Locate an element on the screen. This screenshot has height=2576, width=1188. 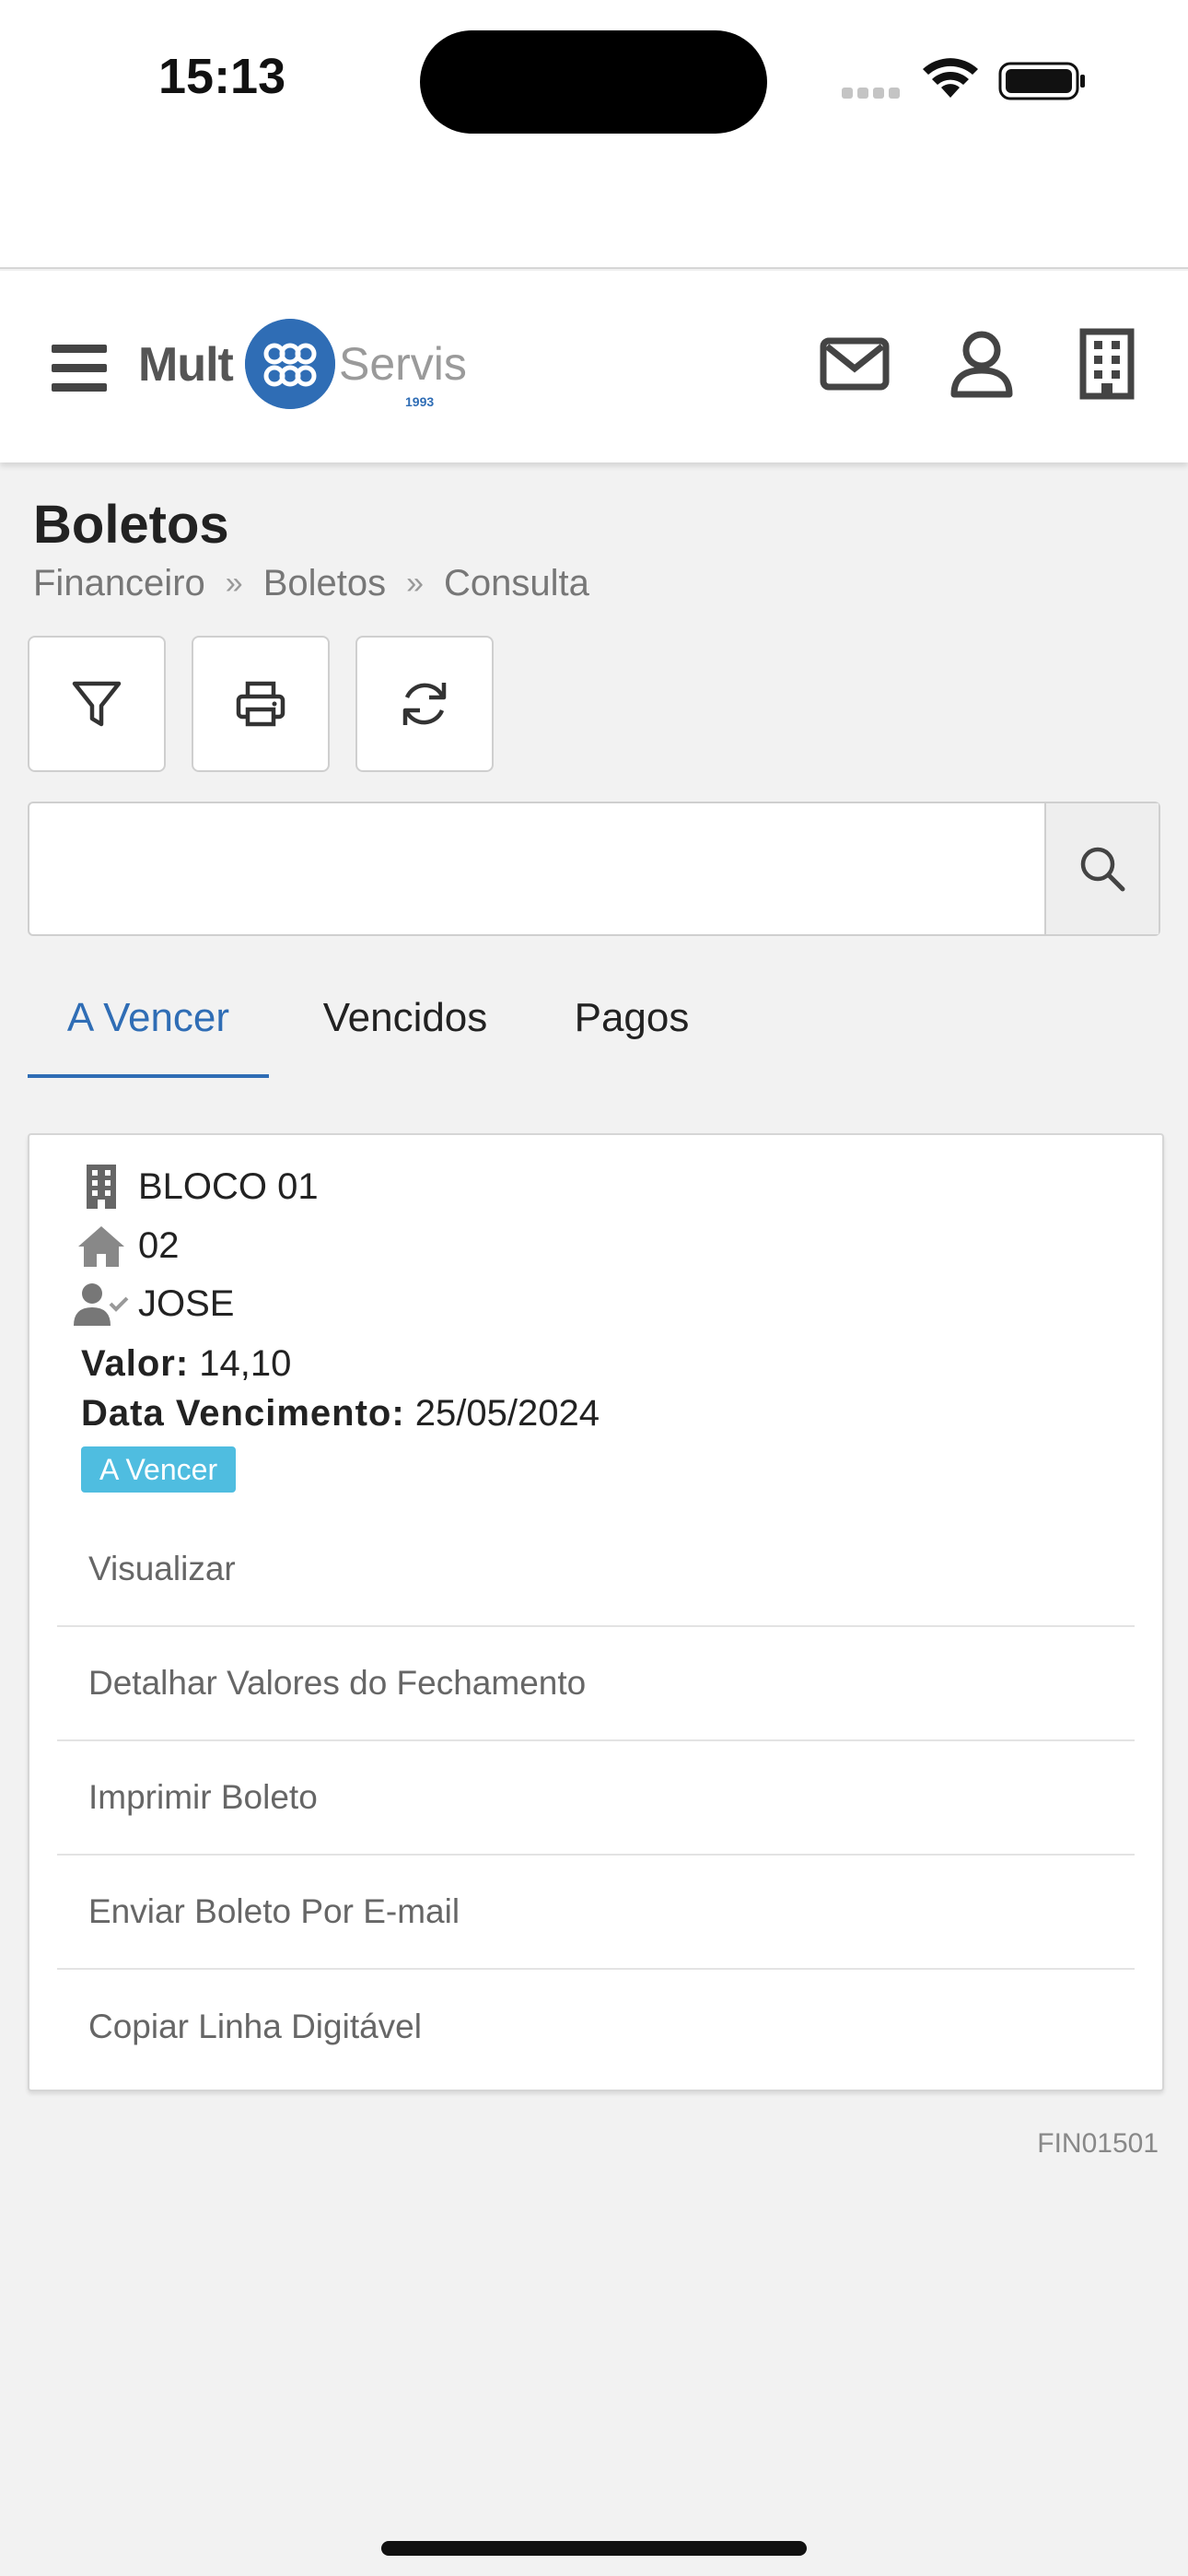
search-icon is located at coordinates (1102, 869).